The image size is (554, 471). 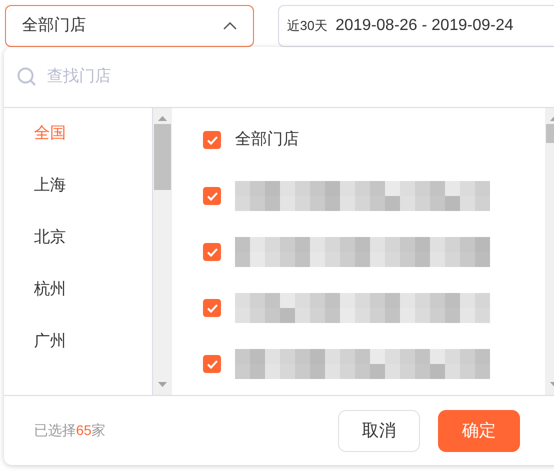 I want to click on date-range-field: 近30天 2019-08-26 - 2019-09-24, so click(x=416, y=26).